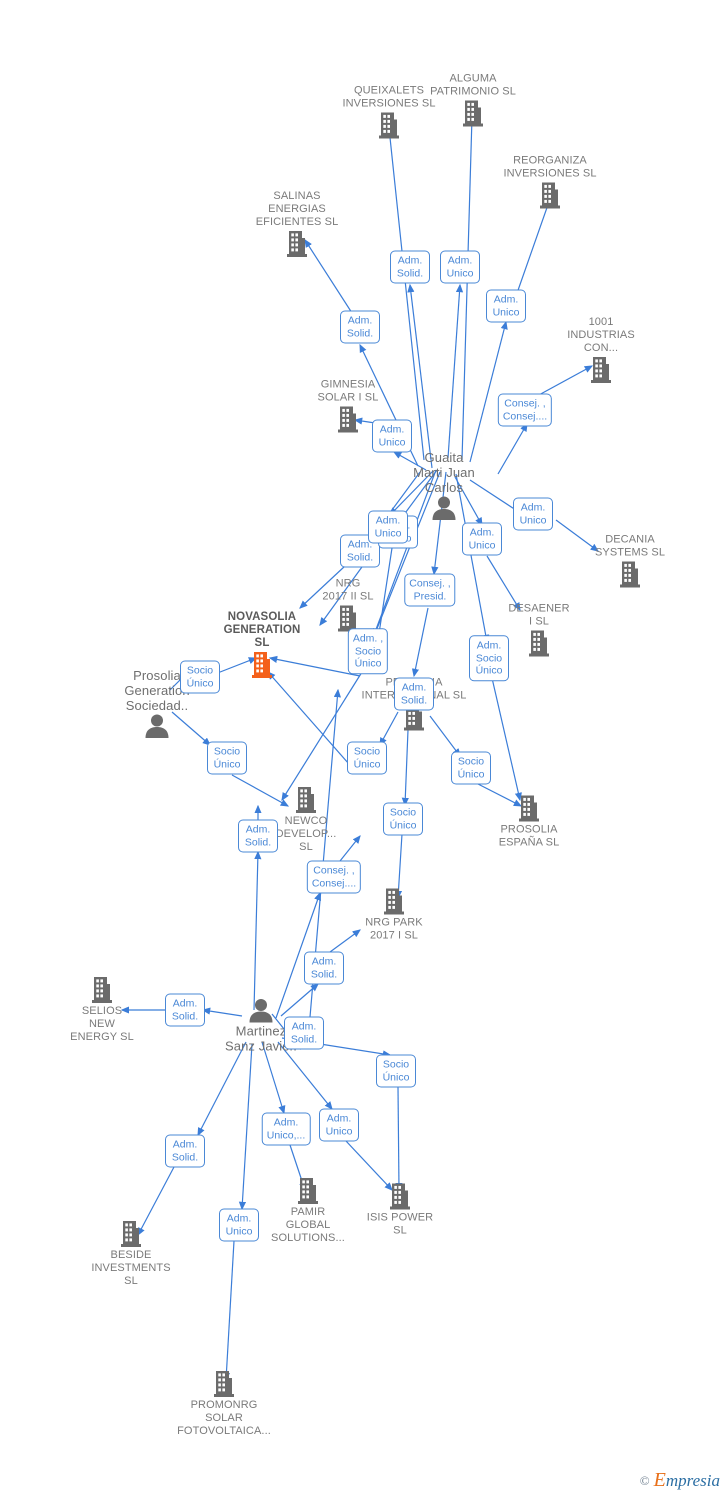  Describe the element at coordinates (430, 590) in the screenshot. I see `edge-label-guaita-to-prosolia_esp: Consej. , Presid.` at that location.